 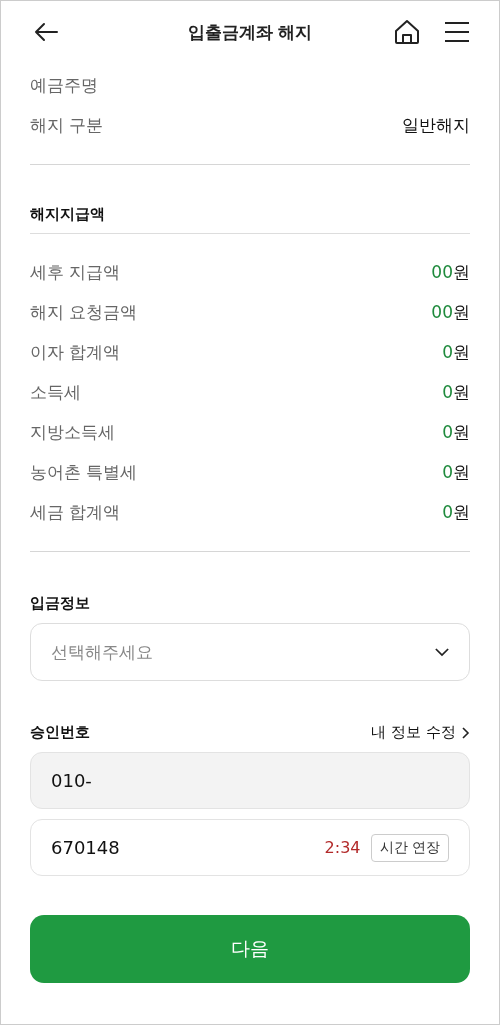 I want to click on phone-field: 010-, so click(x=250, y=780).